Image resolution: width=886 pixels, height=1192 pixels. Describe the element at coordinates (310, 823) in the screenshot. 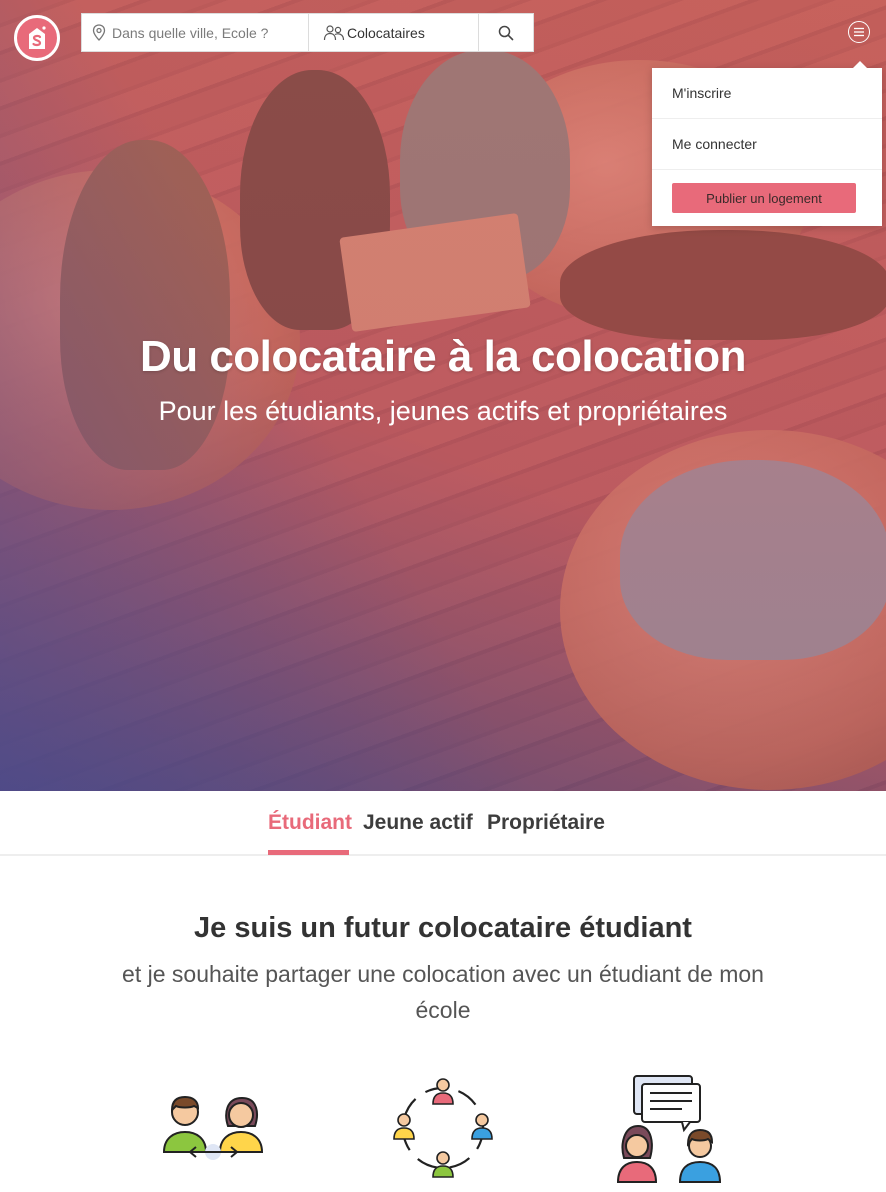

I see `tab-etudiant: Étudiant` at that location.